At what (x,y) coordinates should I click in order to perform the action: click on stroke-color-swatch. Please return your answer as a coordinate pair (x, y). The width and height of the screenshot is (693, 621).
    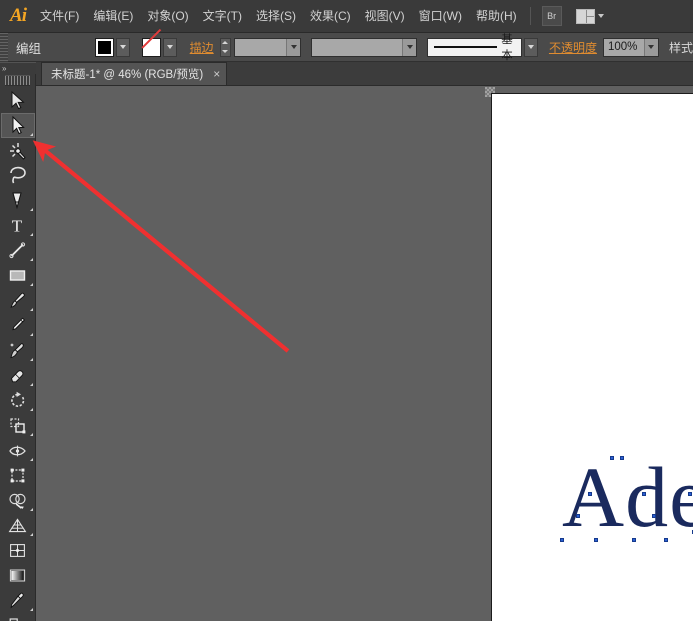
    Looking at the image, I should click on (151, 47).